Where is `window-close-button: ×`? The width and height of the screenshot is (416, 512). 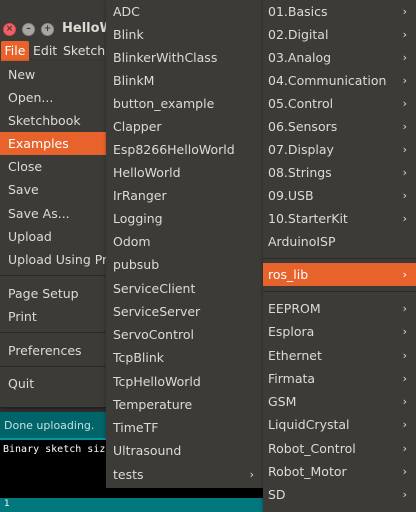 window-close-button: × is located at coordinates (9, 29).